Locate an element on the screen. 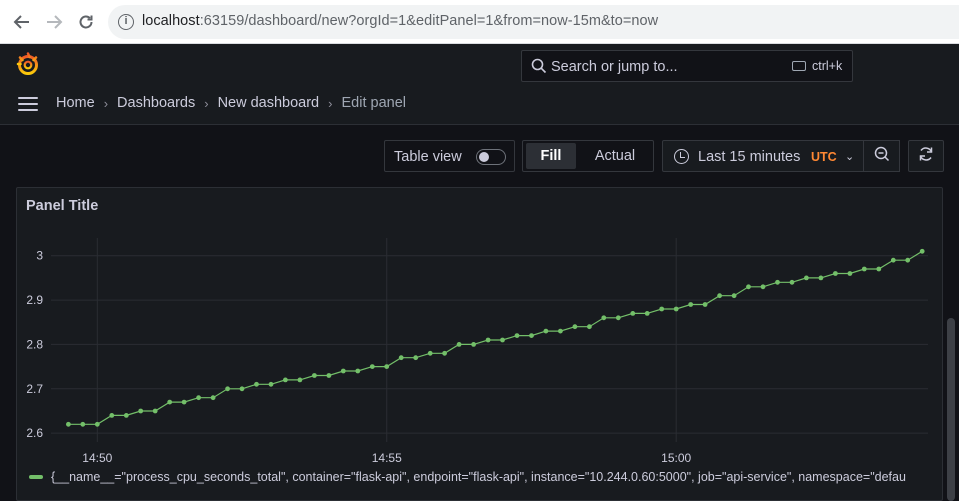 This screenshot has height=501, width=959. legend-swatch is located at coordinates (36, 477).